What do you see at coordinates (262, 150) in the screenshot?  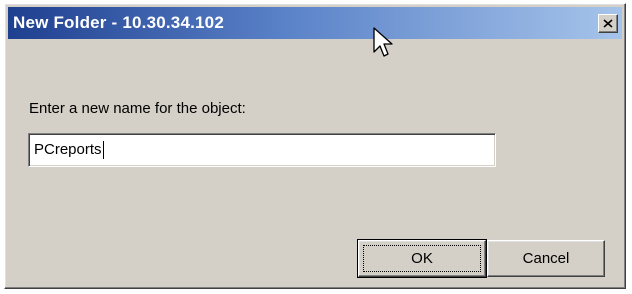 I see `folder-name-input: PCreports` at bounding box center [262, 150].